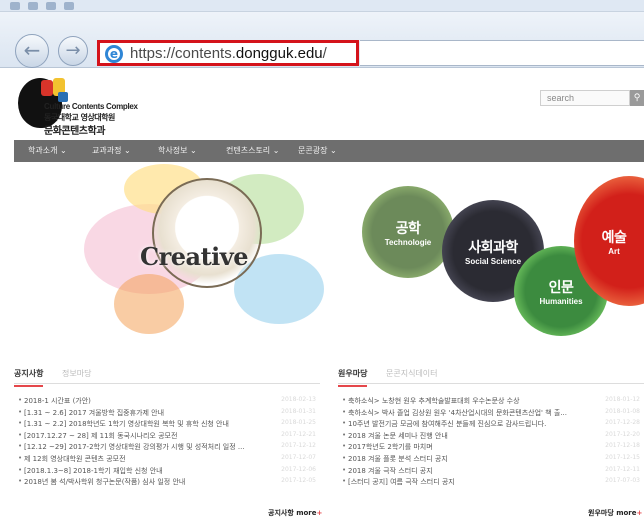 The height and width of the screenshot is (520, 644). What do you see at coordinates (75, 459) in the screenshot?
I see `list-item-title: 제 12회 영상대학원 콘텐츠 공모전` at bounding box center [75, 459].